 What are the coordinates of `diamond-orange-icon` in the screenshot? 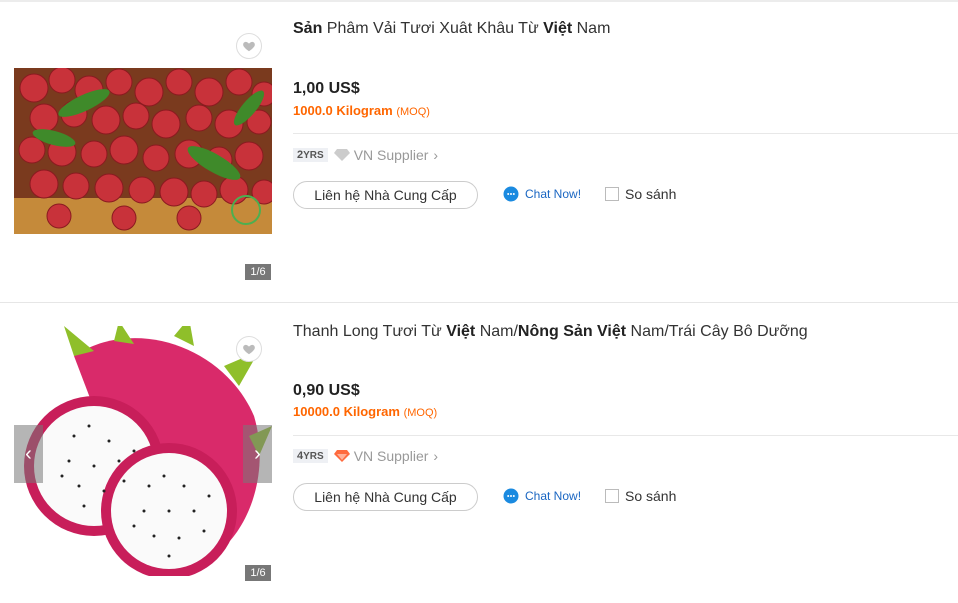 It's located at (341, 456).